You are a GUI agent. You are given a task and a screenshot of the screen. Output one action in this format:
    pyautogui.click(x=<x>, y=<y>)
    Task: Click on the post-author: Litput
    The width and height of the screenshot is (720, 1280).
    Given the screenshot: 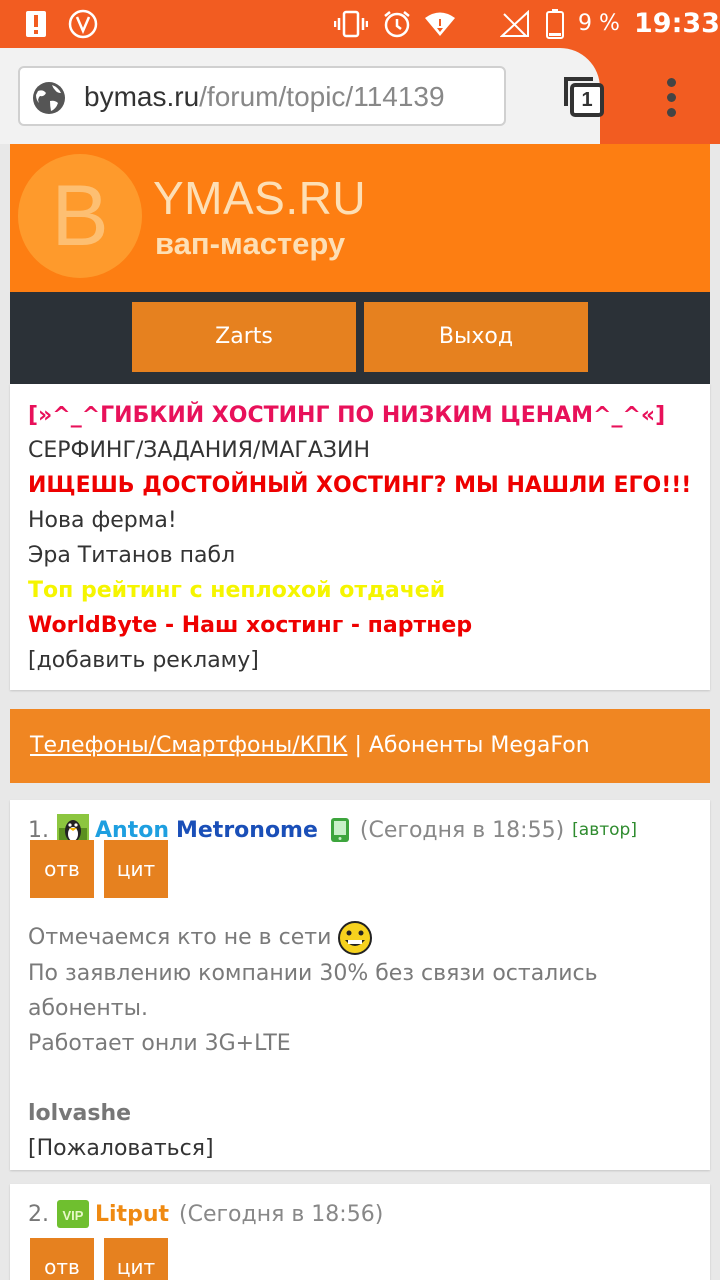 What is the action you would take?
    pyautogui.click(x=132, y=1214)
    